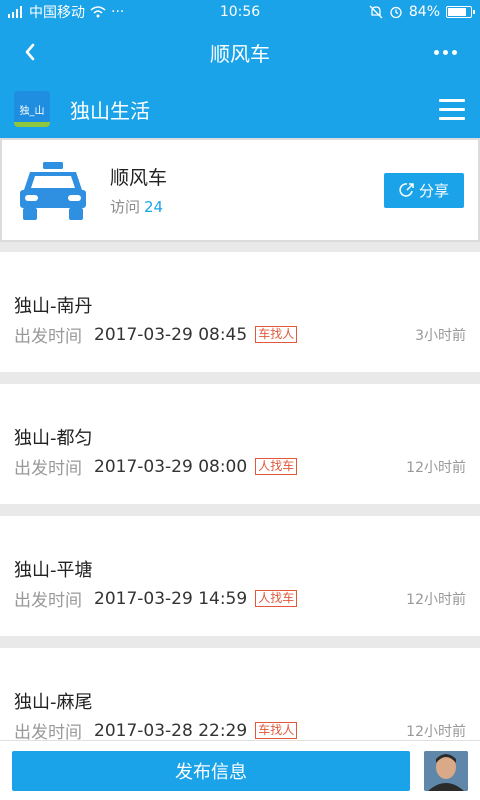 This screenshot has width=480, height=800. I want to click on battery-percent: 84%, so click(424, 12).